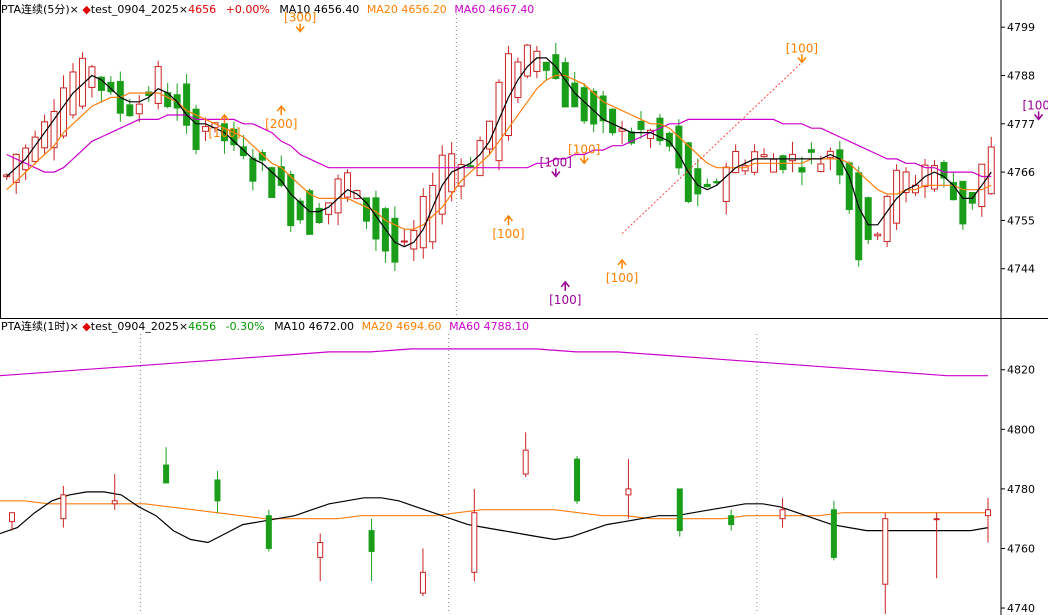 This screenshot has width=1048, height=615. I want to click on y-tick-label: 4755, so click(1021, 220).